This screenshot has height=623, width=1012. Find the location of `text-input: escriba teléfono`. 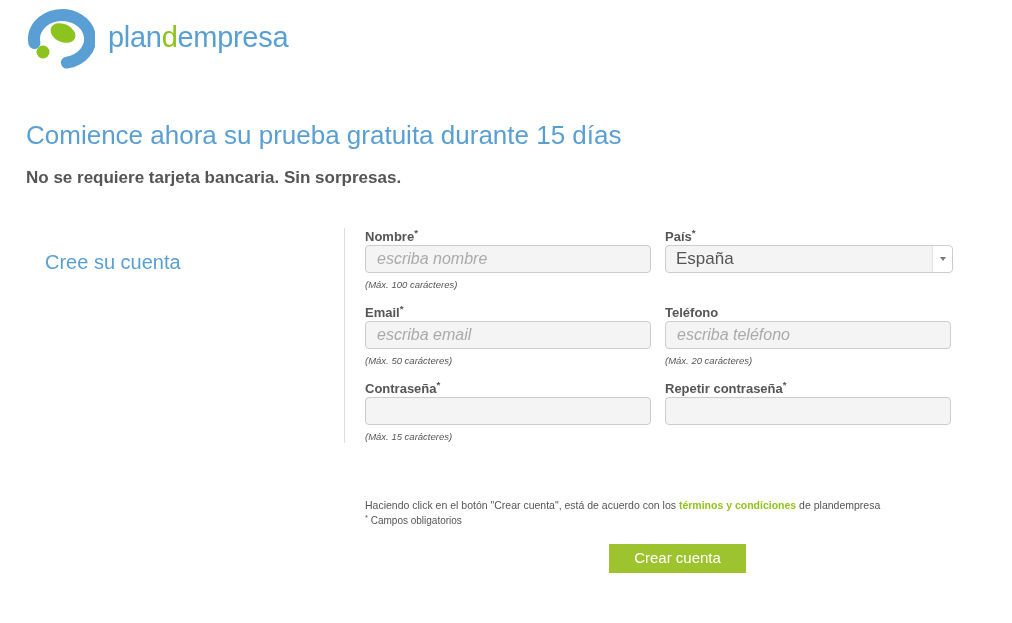

text-input: escriba teléfono is located at coordinates (808, 335).